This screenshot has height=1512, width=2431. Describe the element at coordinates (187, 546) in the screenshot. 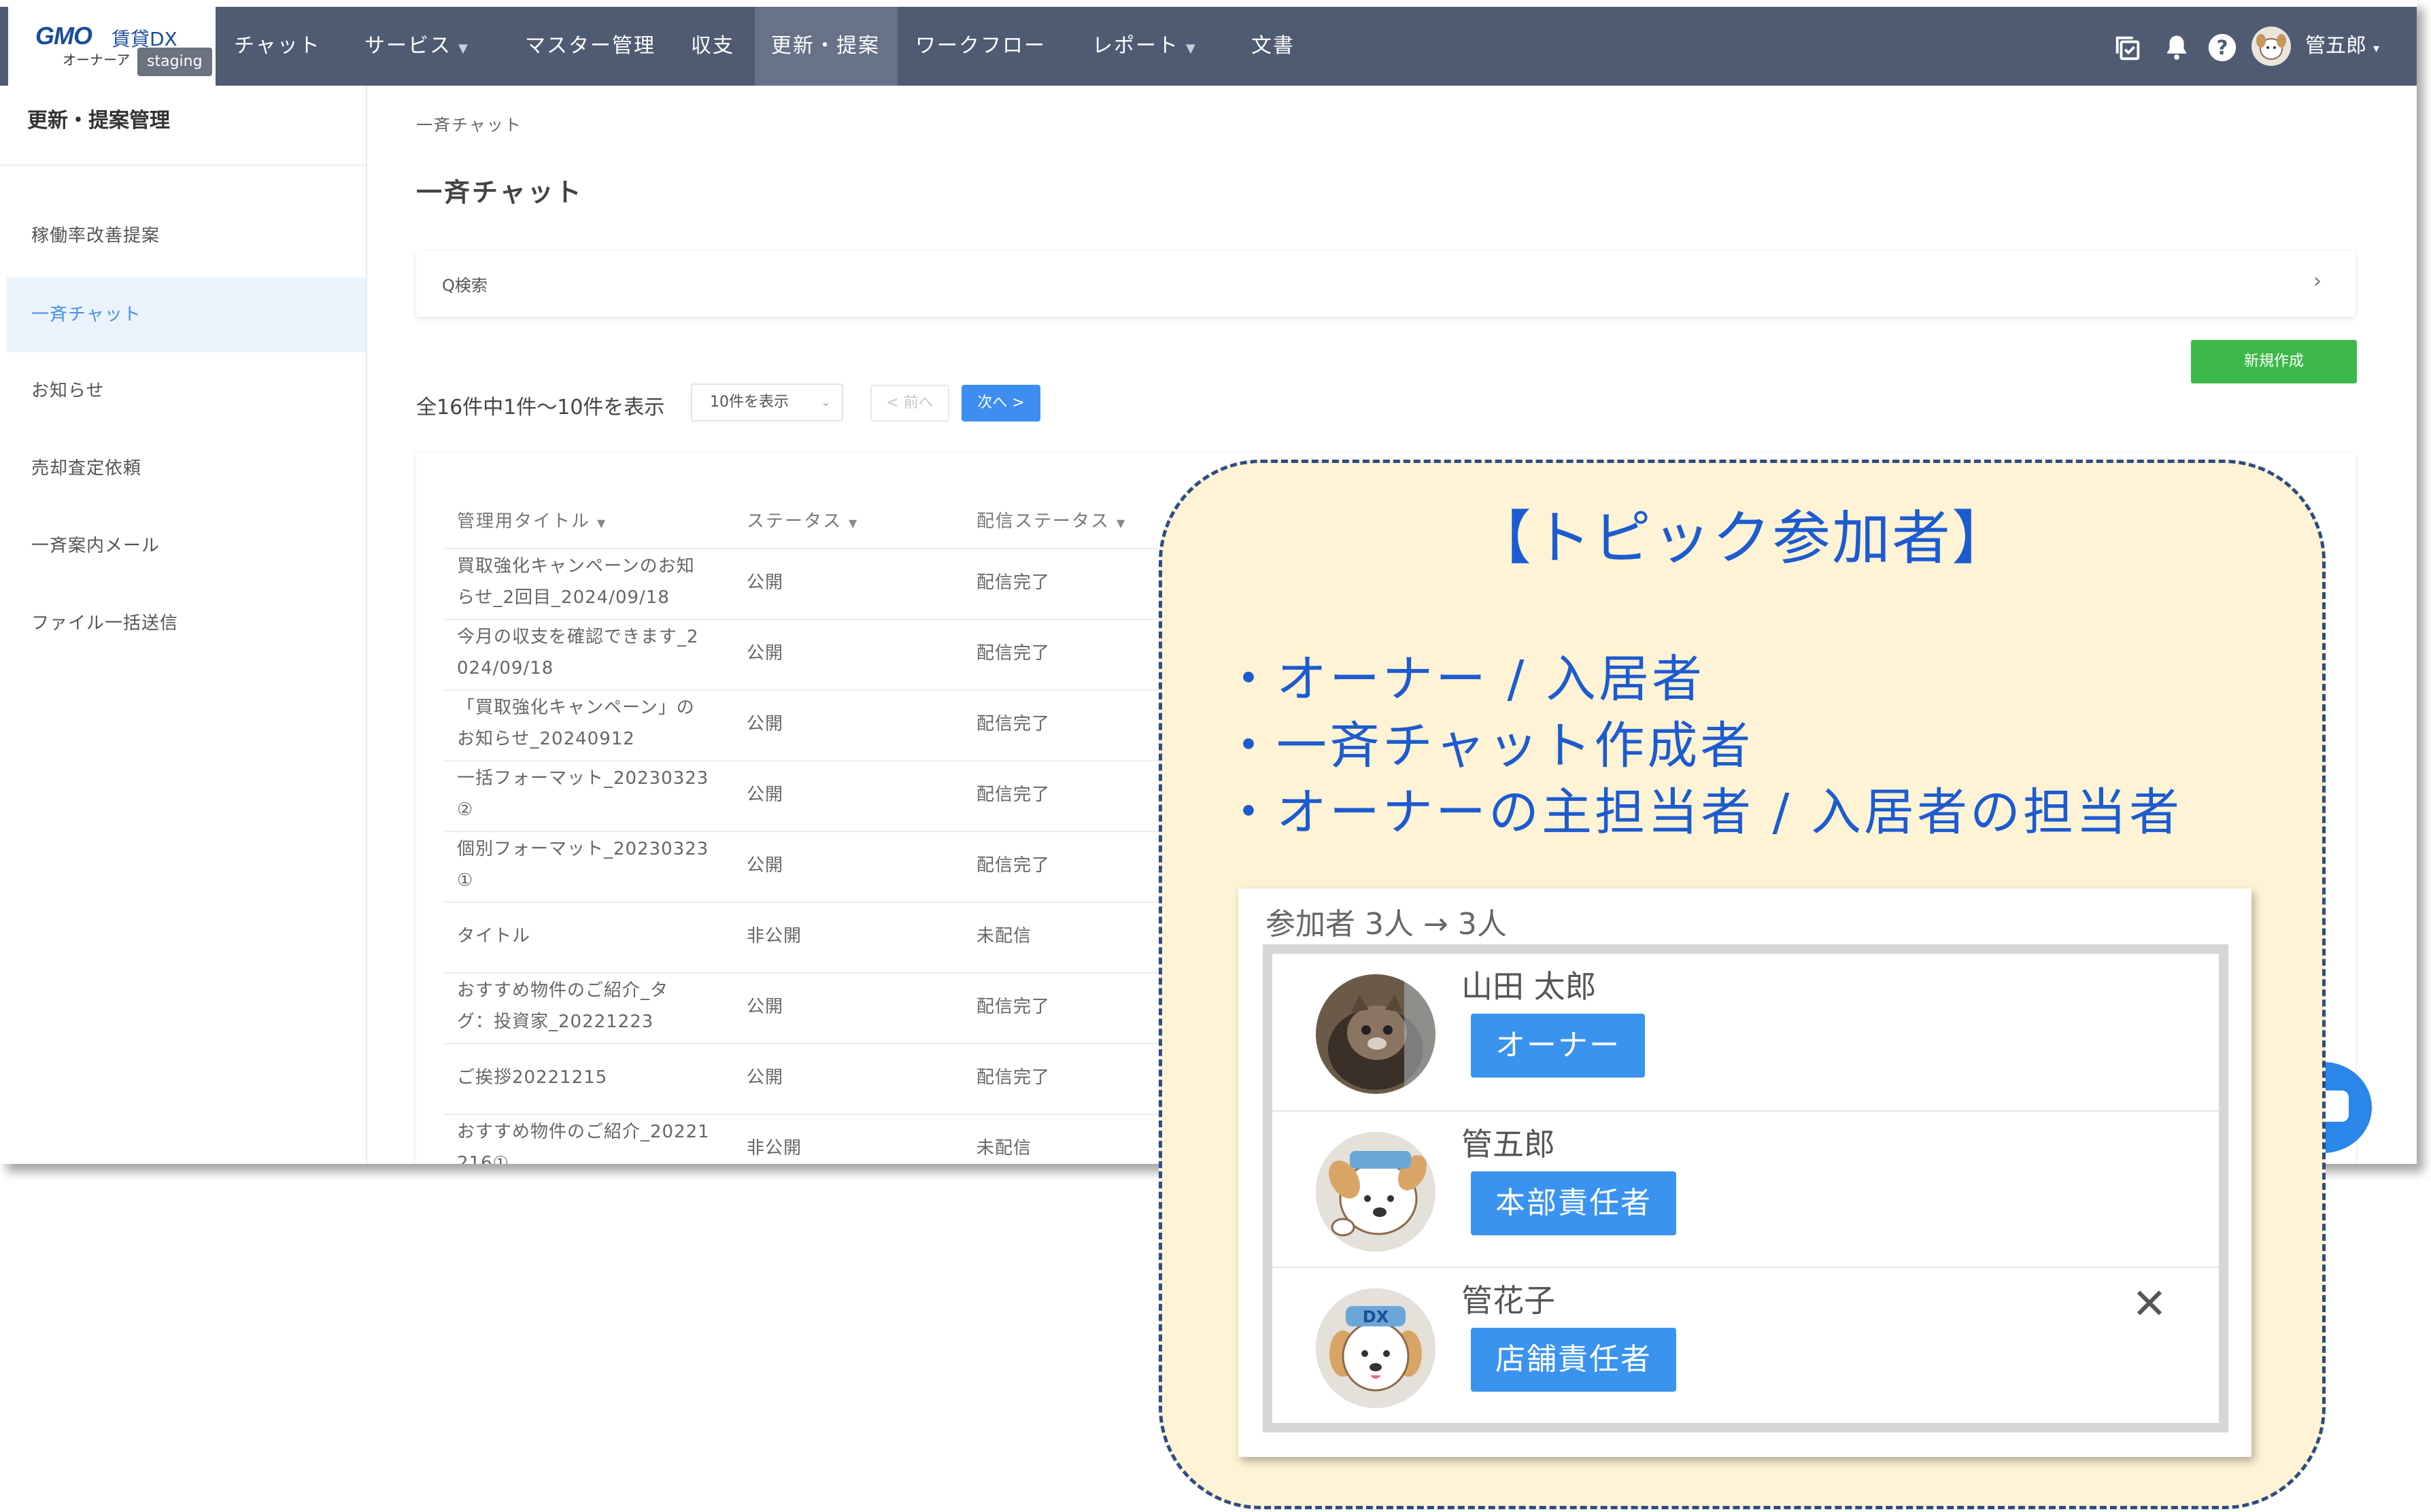

I see `sidebar-item-bulk-mail: 一斉案内メール` at that location.